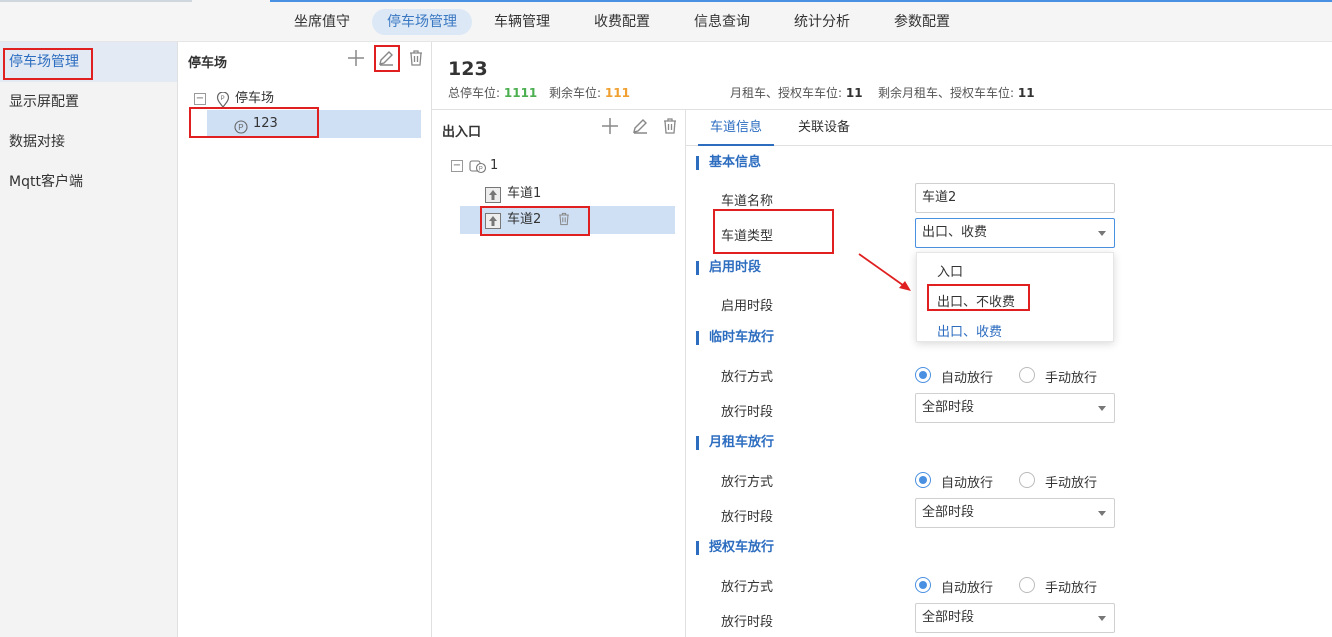  What do you see at coordinates (967, 588) in the screenshot?
I see `auth-auto-release-label: 自动放行` at bounding box center [967, 588].